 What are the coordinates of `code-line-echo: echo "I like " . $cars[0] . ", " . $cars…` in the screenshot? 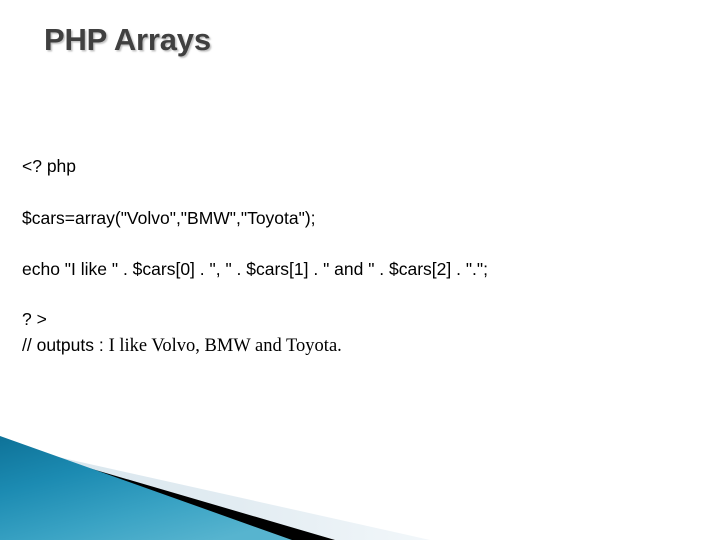 It's located at (255, 269).